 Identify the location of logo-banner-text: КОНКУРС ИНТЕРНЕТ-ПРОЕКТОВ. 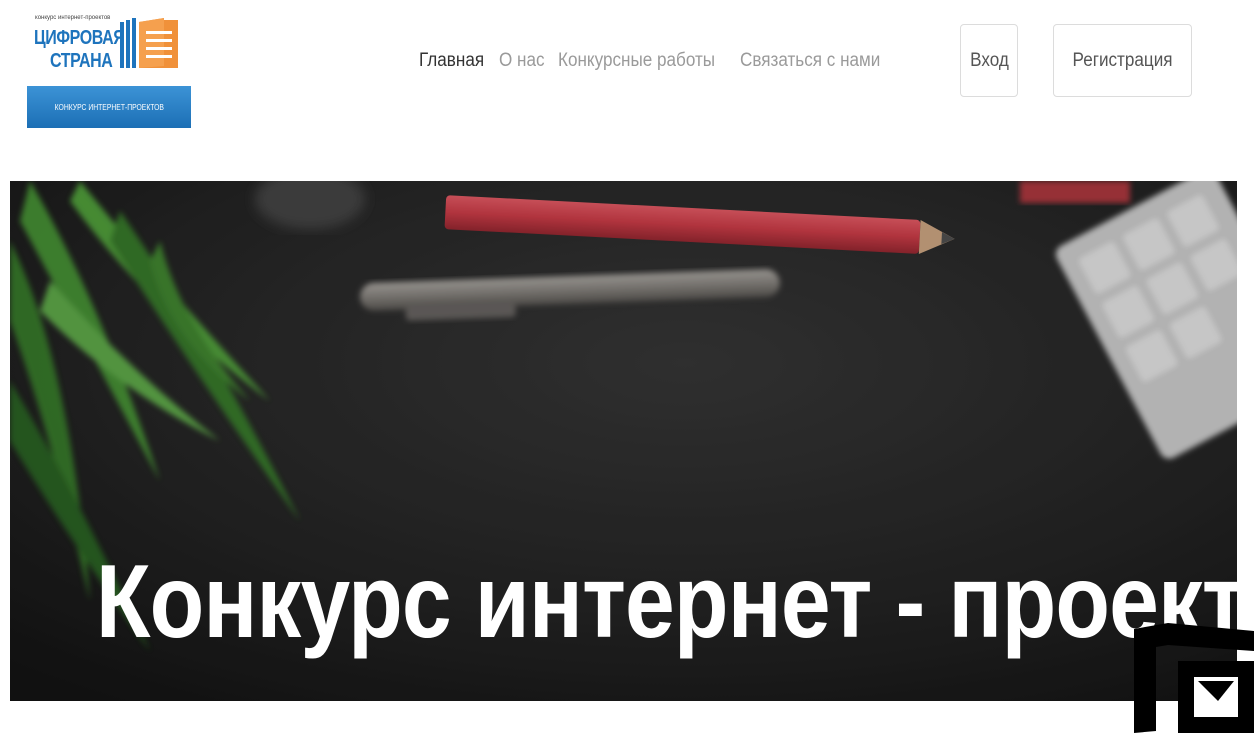
(109, 107).